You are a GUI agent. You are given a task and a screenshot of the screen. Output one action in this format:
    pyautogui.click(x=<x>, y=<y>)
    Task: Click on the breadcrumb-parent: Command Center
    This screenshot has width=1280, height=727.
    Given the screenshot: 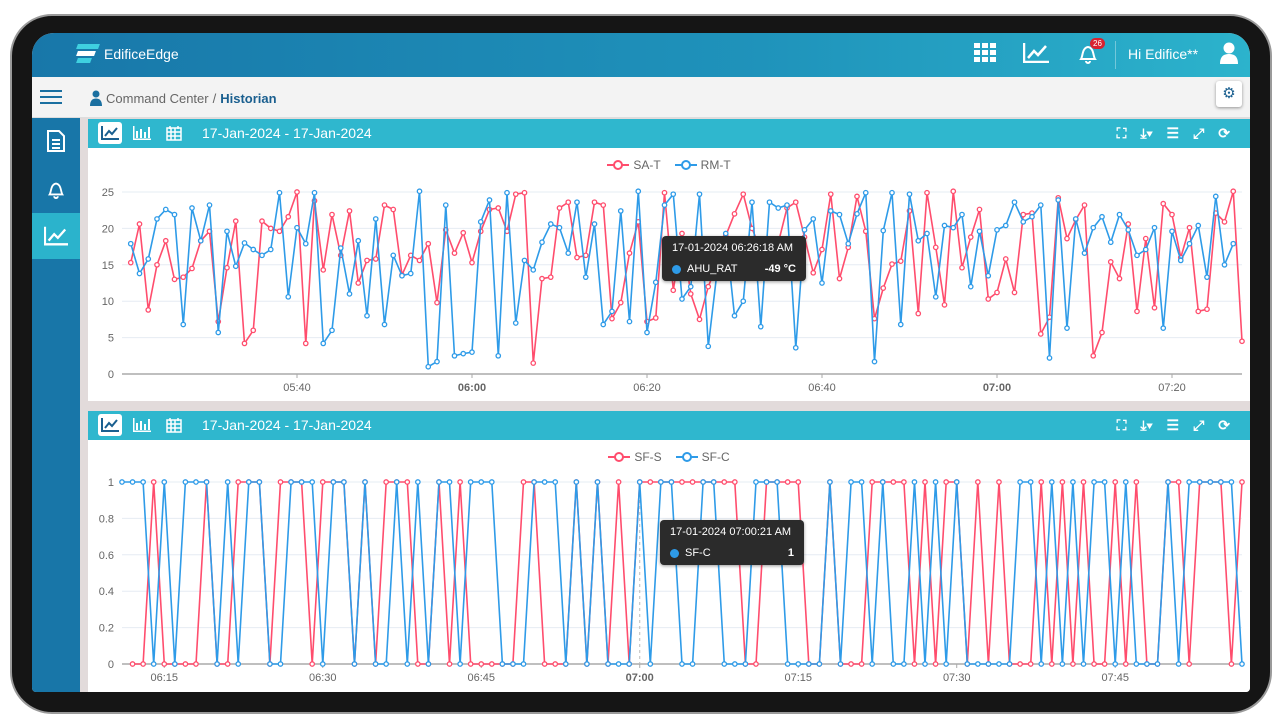 What is the action you would take?
    pyautogui.click(x=157, y=98)
    